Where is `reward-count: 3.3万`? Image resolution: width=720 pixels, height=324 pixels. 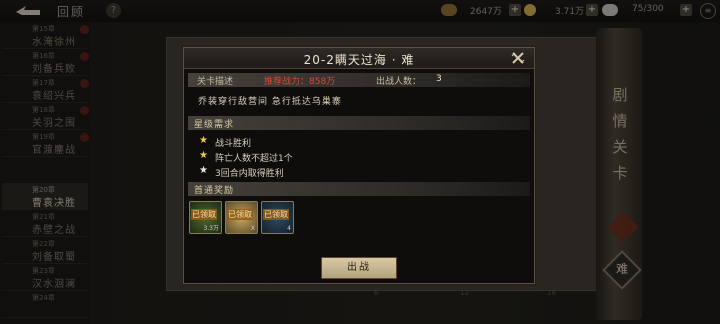 reward-count: 3.3万 is located at coordinates (211, 228).